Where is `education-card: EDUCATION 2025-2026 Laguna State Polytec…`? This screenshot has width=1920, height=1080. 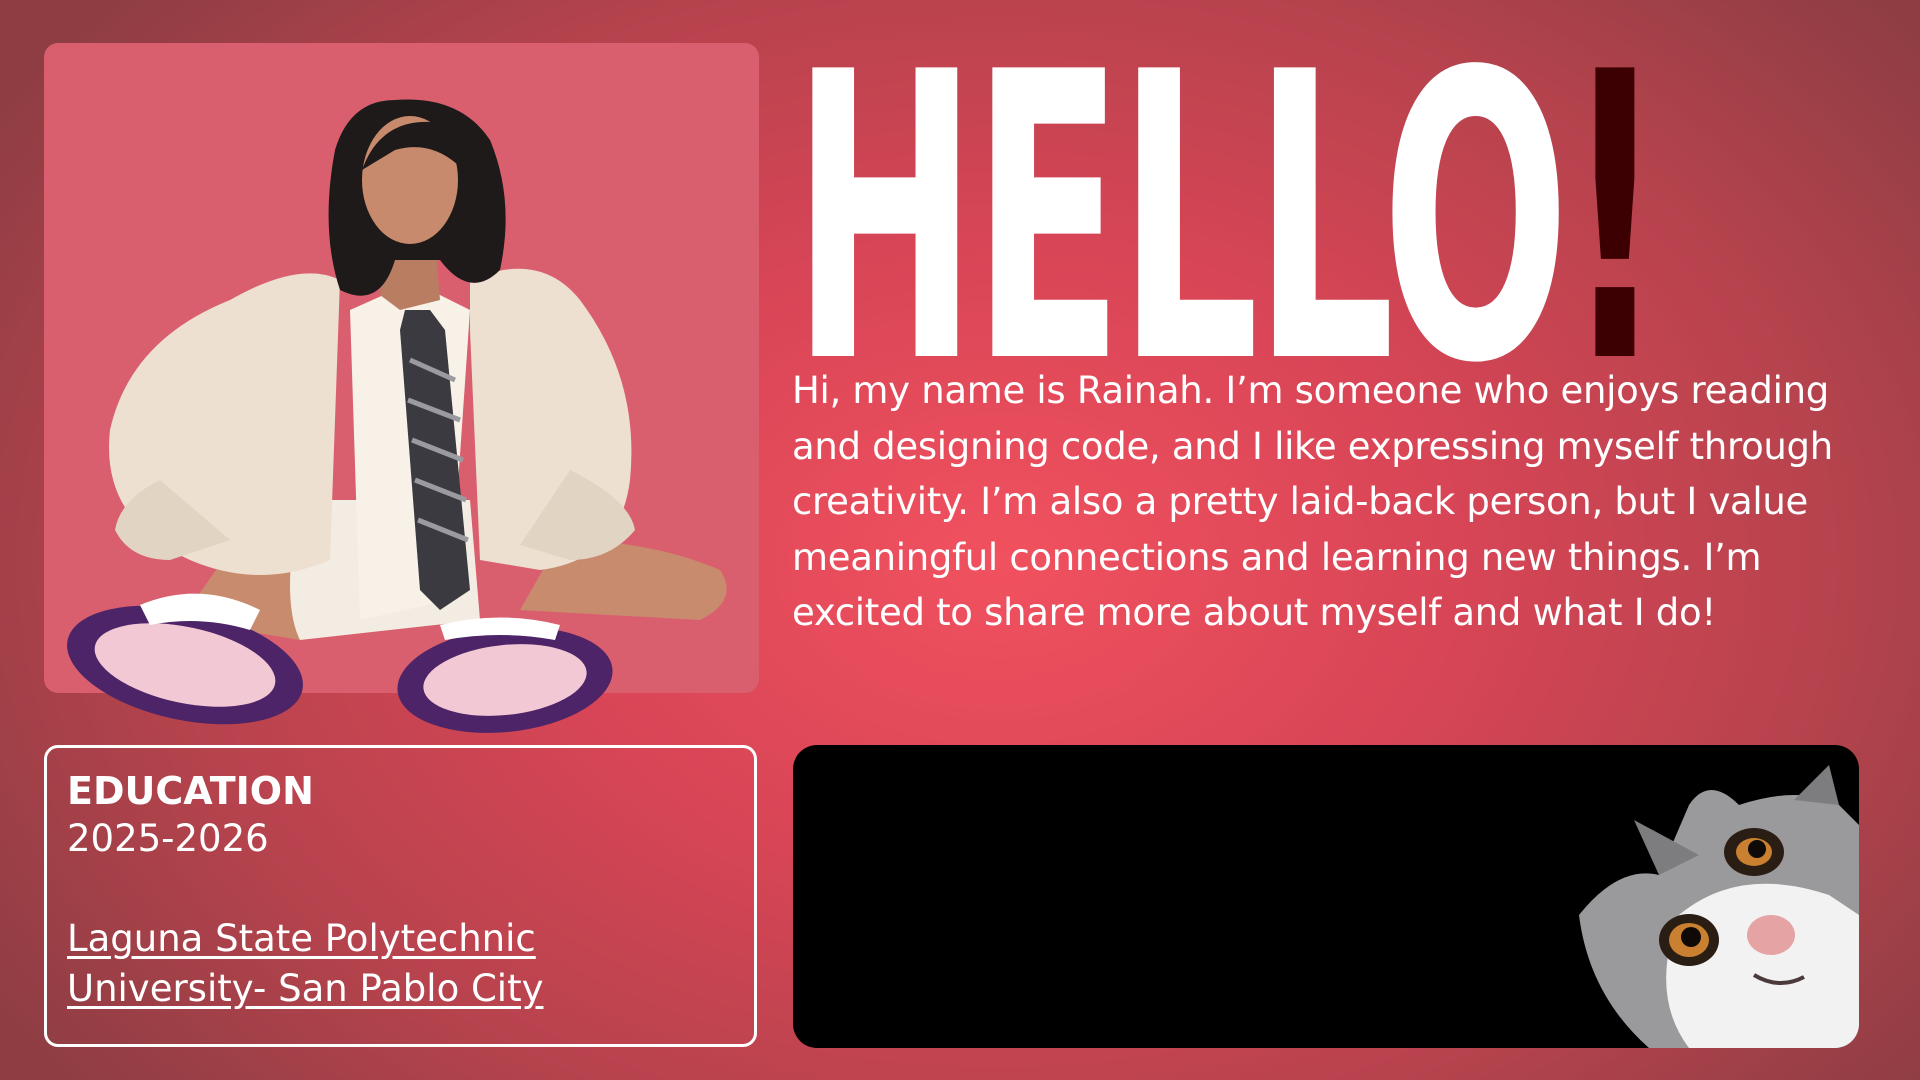
education-card: EDUCATION 2025-2026 Laguna State Polytec… is located at coordinates (400, 896).